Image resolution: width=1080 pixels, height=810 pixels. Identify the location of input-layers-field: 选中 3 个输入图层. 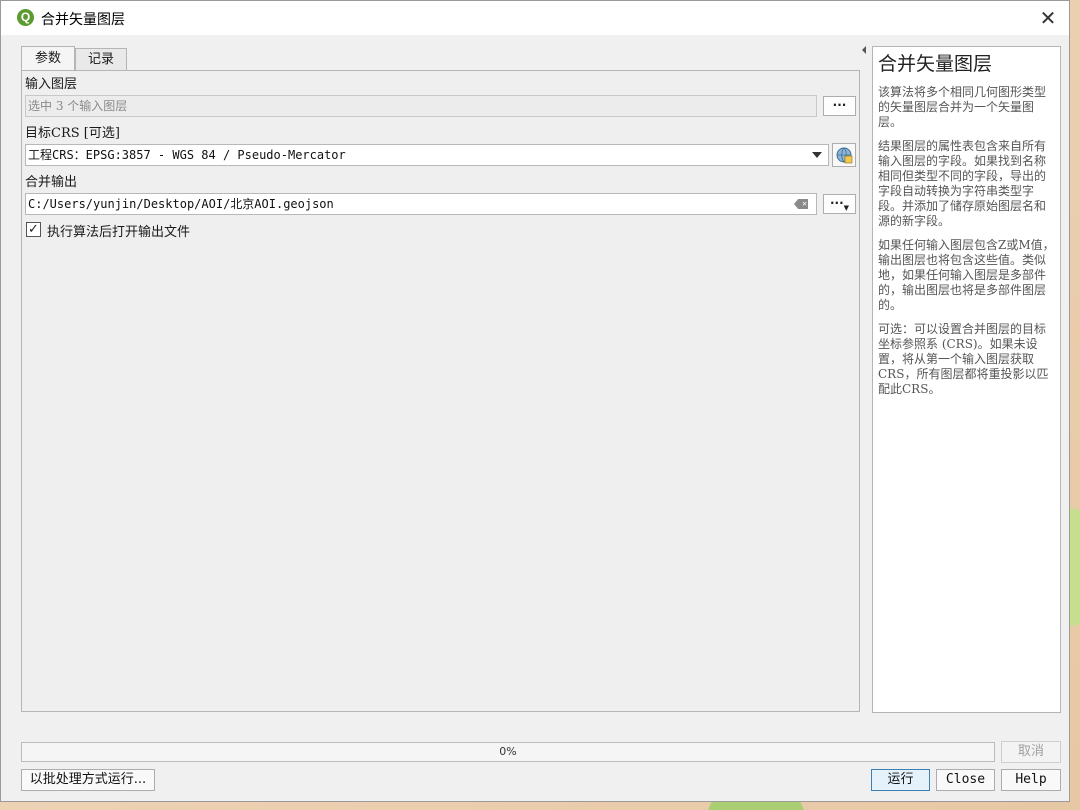
(421, 106).